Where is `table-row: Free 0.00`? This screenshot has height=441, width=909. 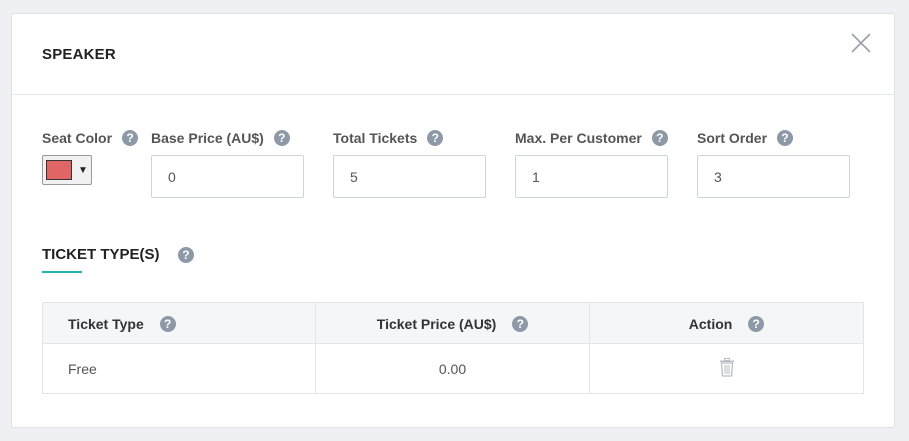
table-row: Free 0.00 is located at coordinates (453, 368).